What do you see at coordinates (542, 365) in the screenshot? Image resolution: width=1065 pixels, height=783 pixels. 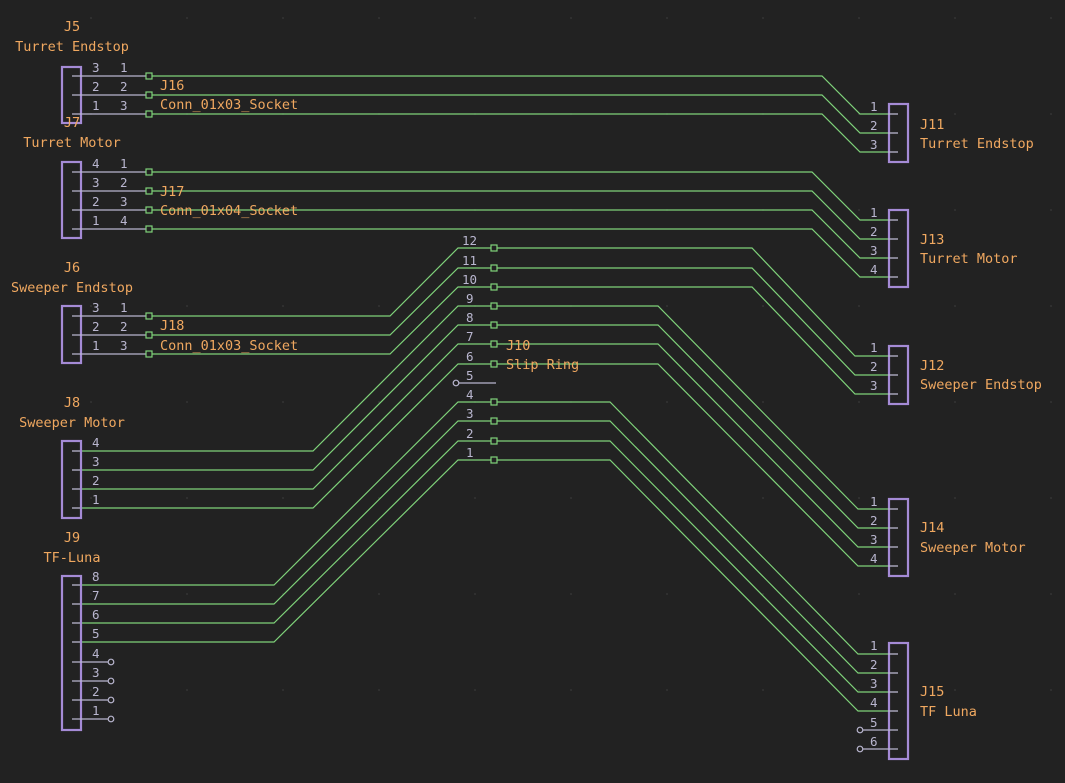 I see `value-label: Slip Ring` at bounding box center [542, 365].